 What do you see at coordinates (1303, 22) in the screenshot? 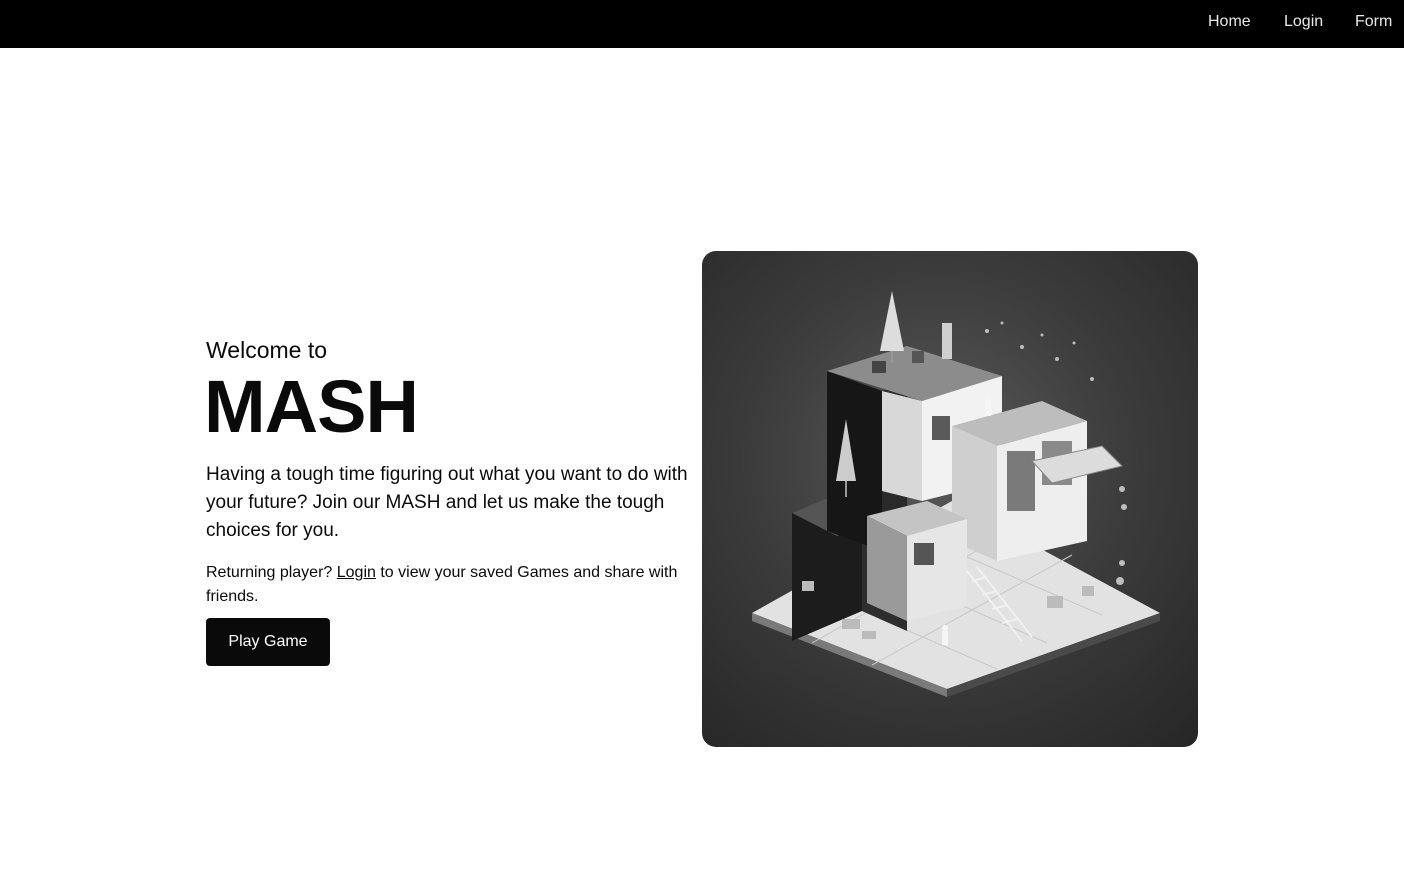
I see `nav-login-link: Login` at bounding box center [1303, 22].